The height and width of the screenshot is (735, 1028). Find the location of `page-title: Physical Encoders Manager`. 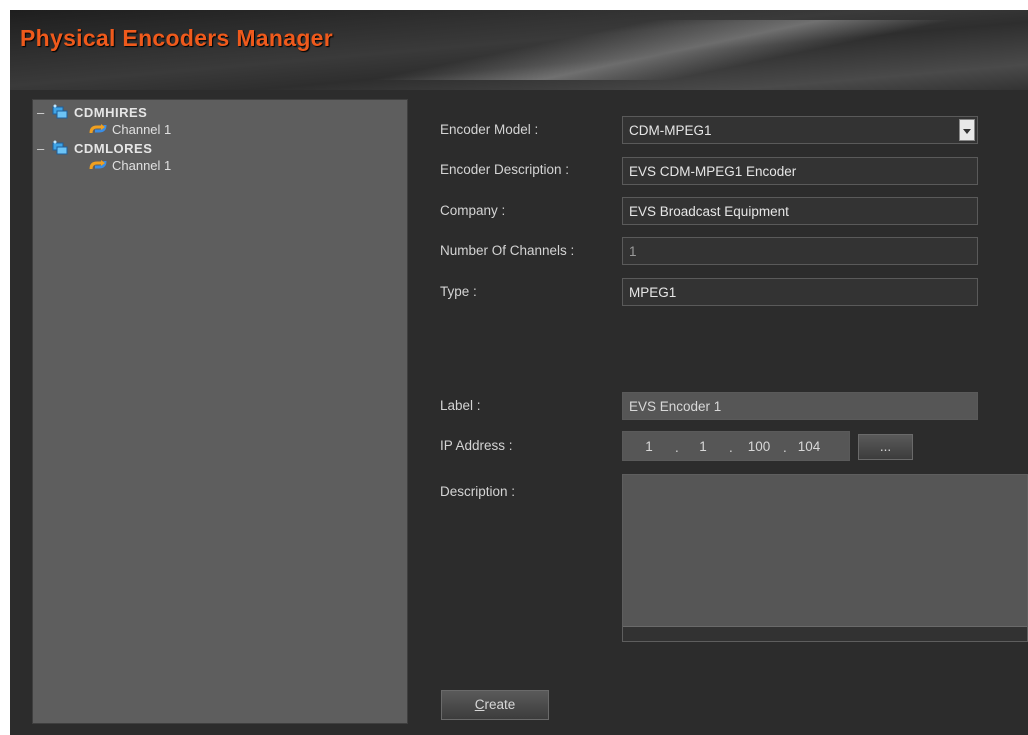

page-title: Physical Encoders Manager is located at coordinates (177, 38).